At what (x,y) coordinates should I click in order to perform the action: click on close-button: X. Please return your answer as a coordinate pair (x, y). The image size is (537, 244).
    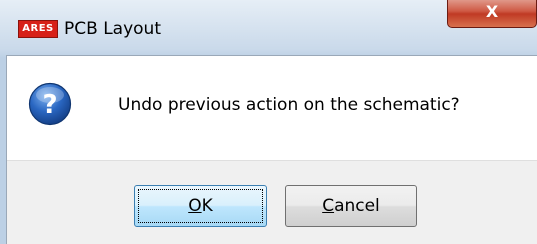
    Looking at the image, I should click on (492, 14).